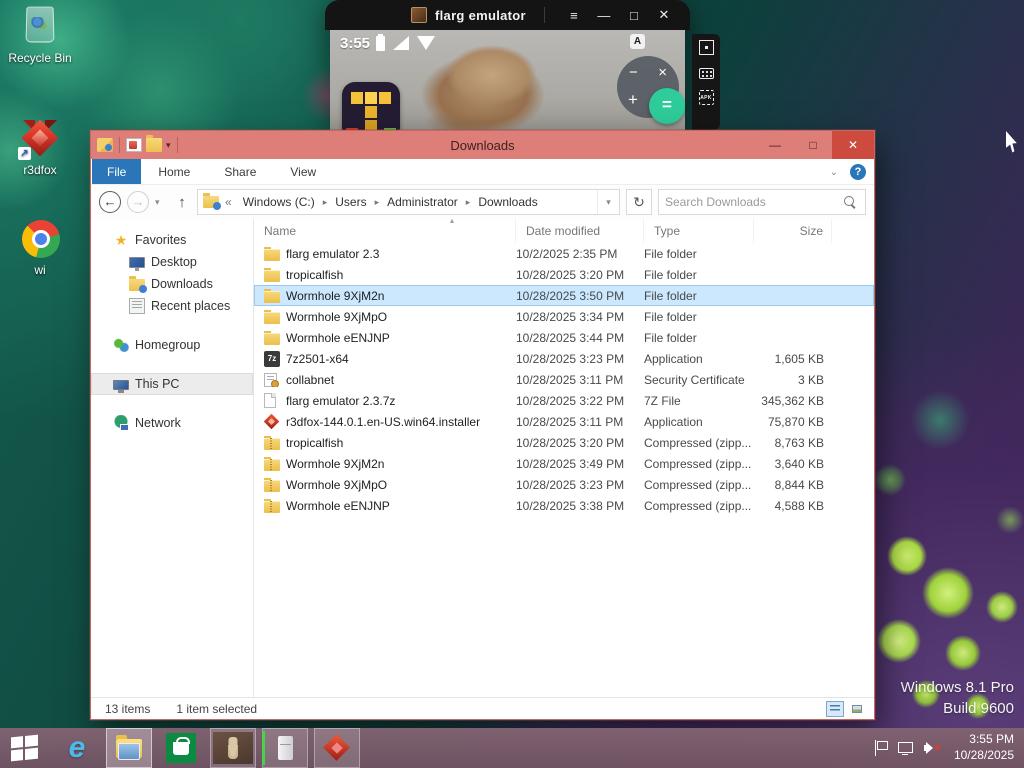 The height and width of the screenshot is (768, 1024). I want to click on emulator-titlebar: flarg emulator ≡ — □ ✕, so click(507, 15).